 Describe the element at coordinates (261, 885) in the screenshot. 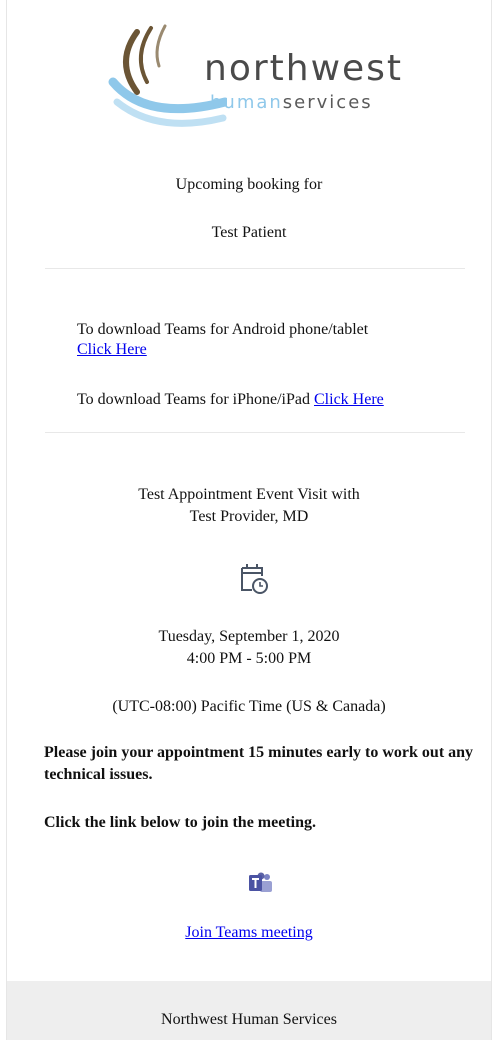

I see `teams-icon` at that location.